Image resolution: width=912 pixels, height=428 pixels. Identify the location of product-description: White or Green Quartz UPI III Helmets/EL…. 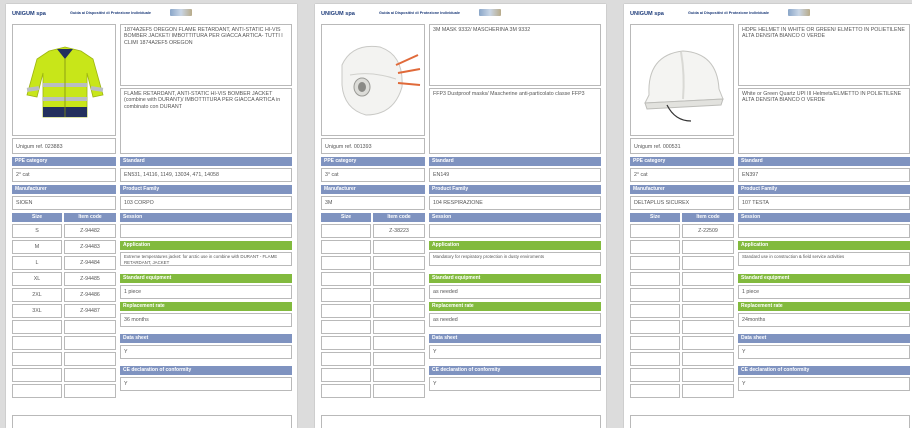
(824, 121).